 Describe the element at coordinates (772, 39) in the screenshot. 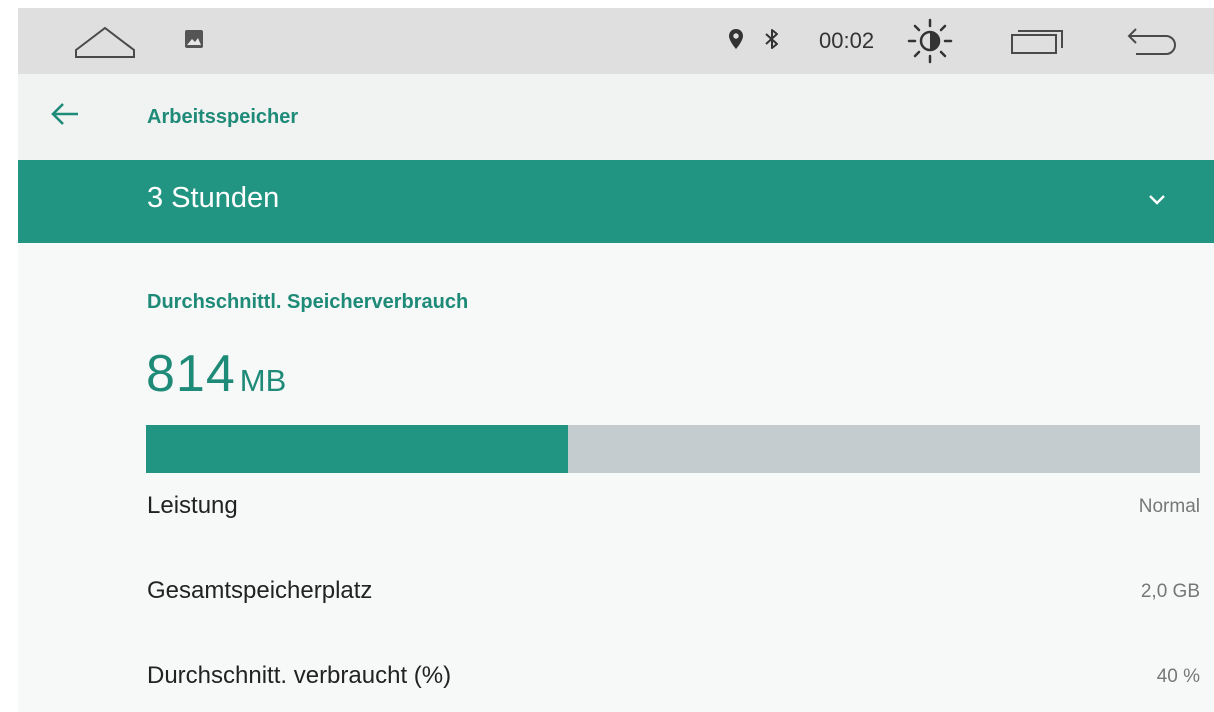

I see `bluetooth-icon` at that location.